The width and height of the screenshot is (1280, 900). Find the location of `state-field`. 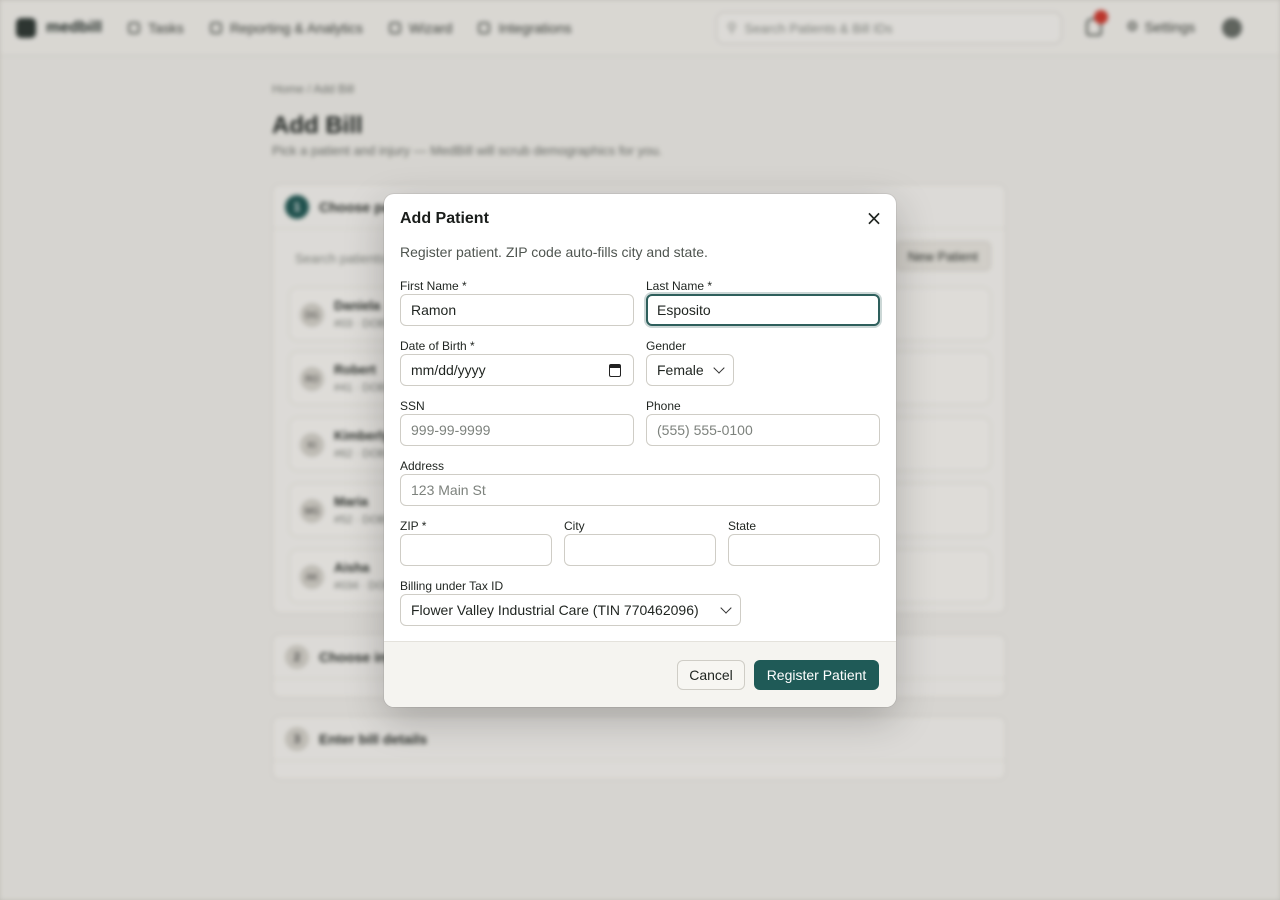

state-field is located at coordinates (804, 550).